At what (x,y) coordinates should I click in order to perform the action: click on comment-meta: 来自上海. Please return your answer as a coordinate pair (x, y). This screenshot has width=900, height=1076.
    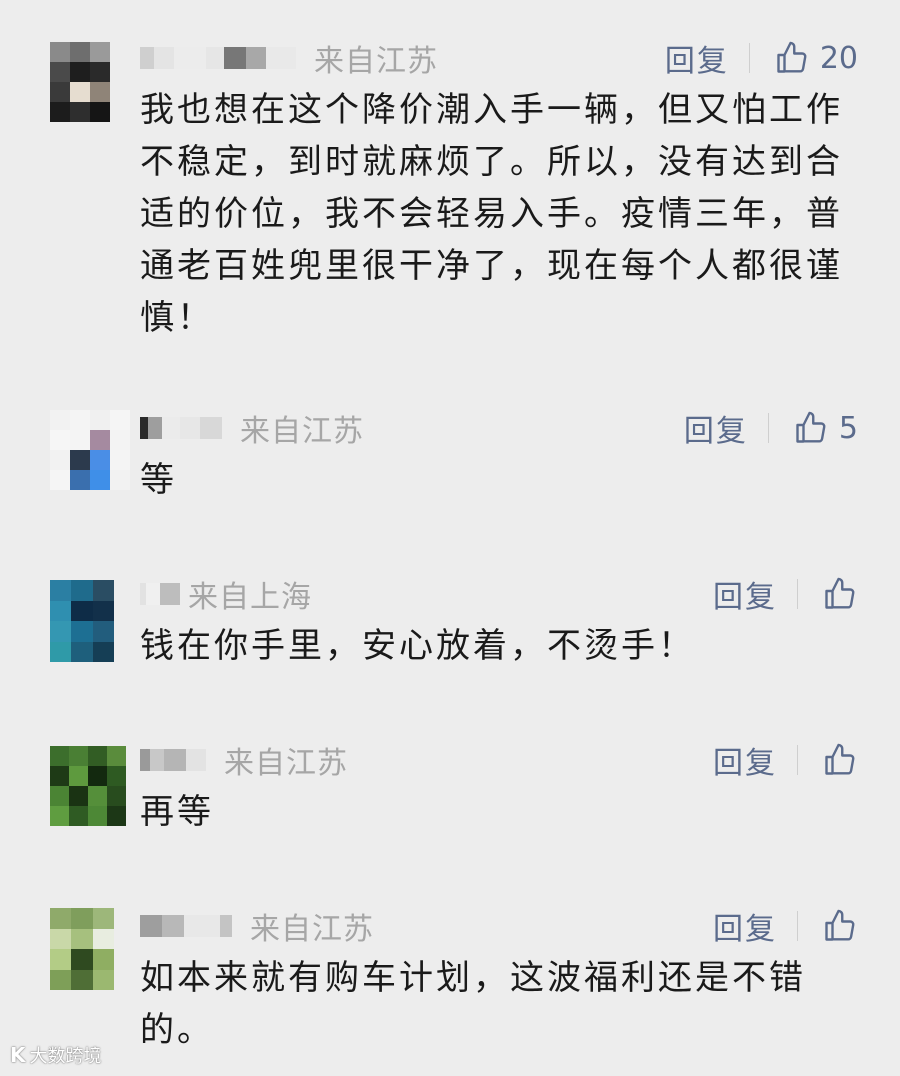
    Looking at the image, I should click on (226, 594).